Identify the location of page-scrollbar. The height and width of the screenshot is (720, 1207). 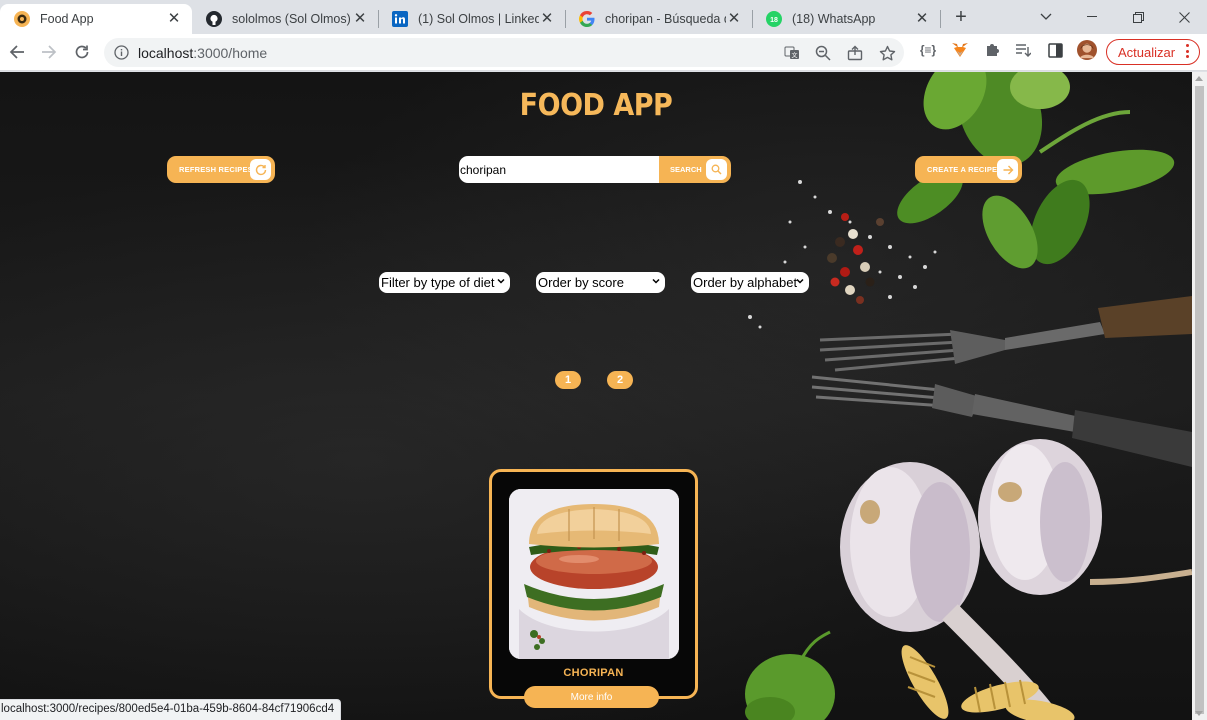
(1199, 396).